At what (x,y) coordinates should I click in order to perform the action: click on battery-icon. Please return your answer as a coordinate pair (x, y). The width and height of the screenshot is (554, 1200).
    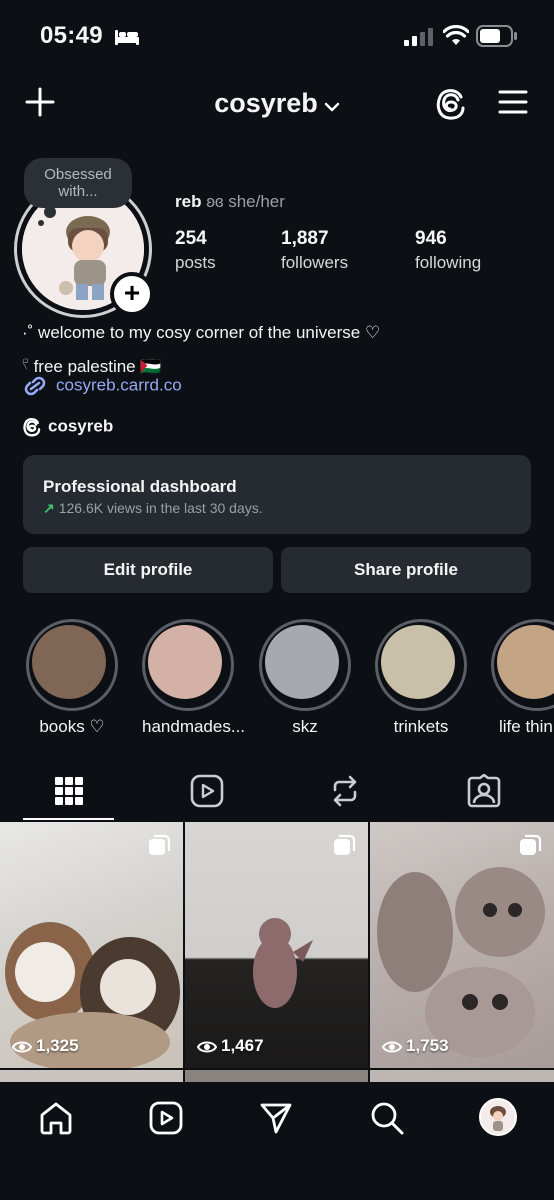
    Looking at the image, I should click on (496, 36).